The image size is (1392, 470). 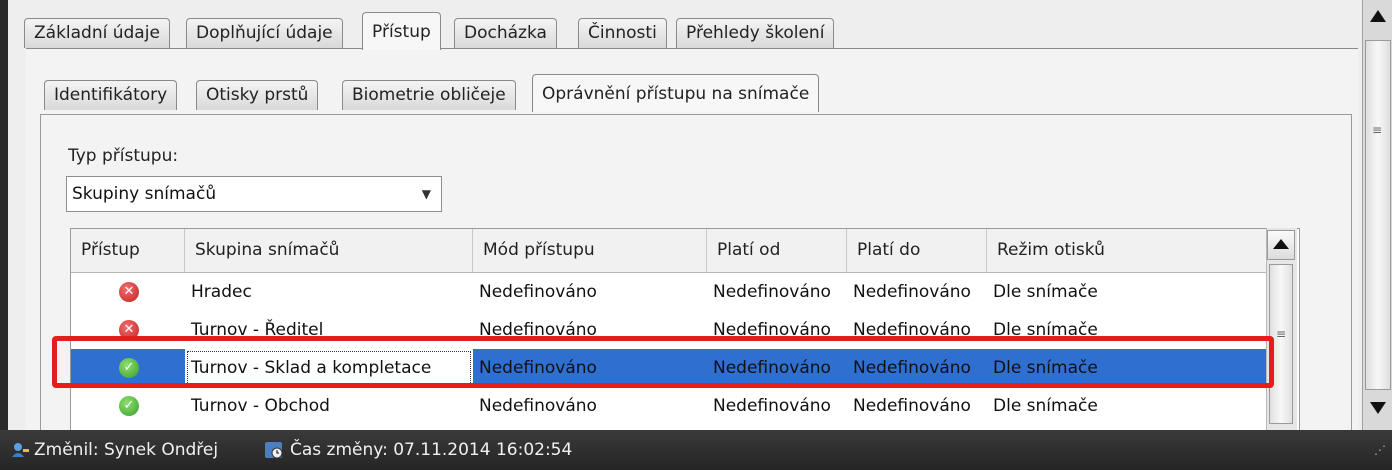 What do you see at coordinates (777, 250) in the screenshot?
I see `col-header-plati-od: Platí od` at bounding box center [777, 250].